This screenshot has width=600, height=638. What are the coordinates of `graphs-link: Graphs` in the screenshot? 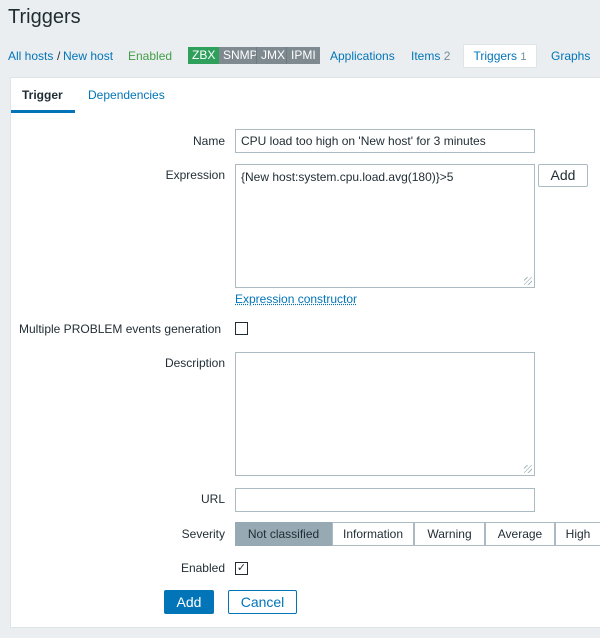 It's located at (570, 56).